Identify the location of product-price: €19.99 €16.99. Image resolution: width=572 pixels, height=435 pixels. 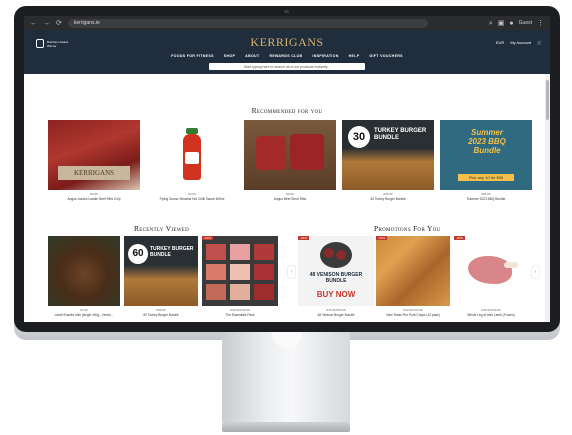
(413, 310).